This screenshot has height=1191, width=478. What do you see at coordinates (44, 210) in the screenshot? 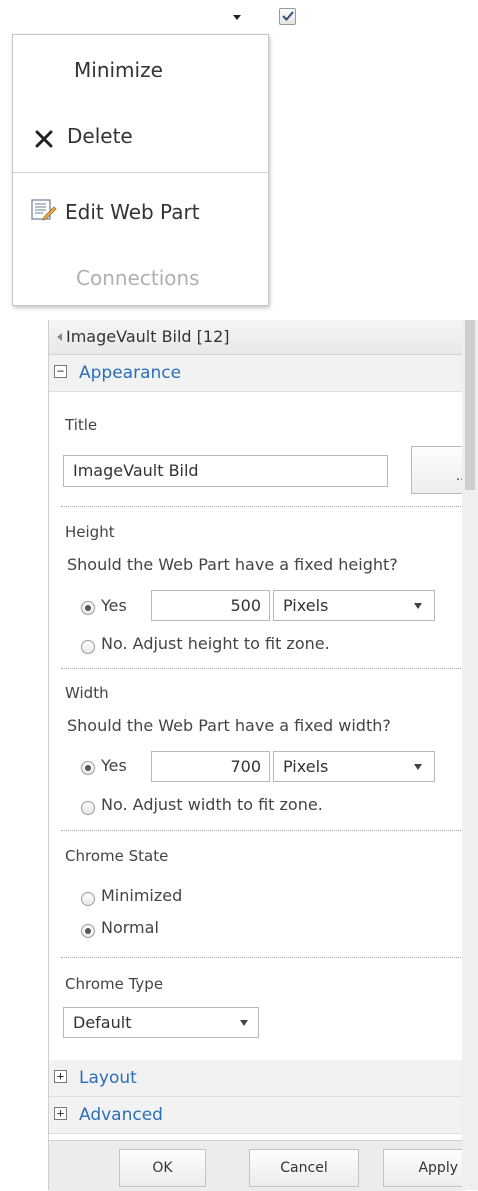
I see `edit-web-part-icon` at bounding box center [44, 210].